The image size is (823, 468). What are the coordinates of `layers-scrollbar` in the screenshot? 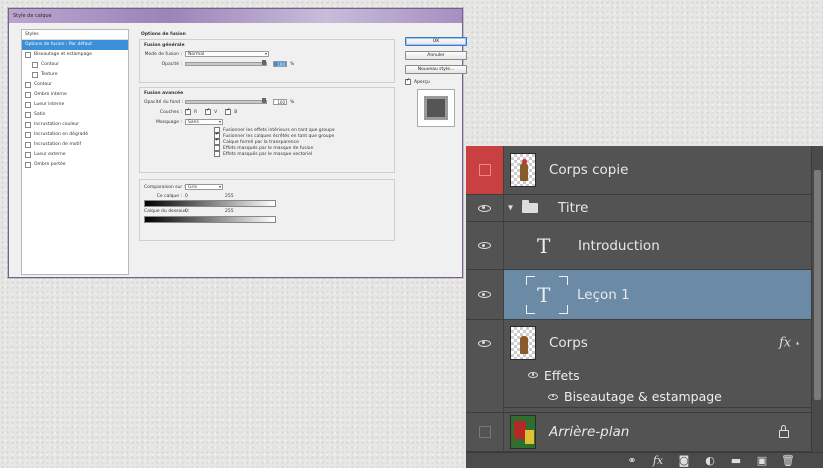 It's located at (817, 299).